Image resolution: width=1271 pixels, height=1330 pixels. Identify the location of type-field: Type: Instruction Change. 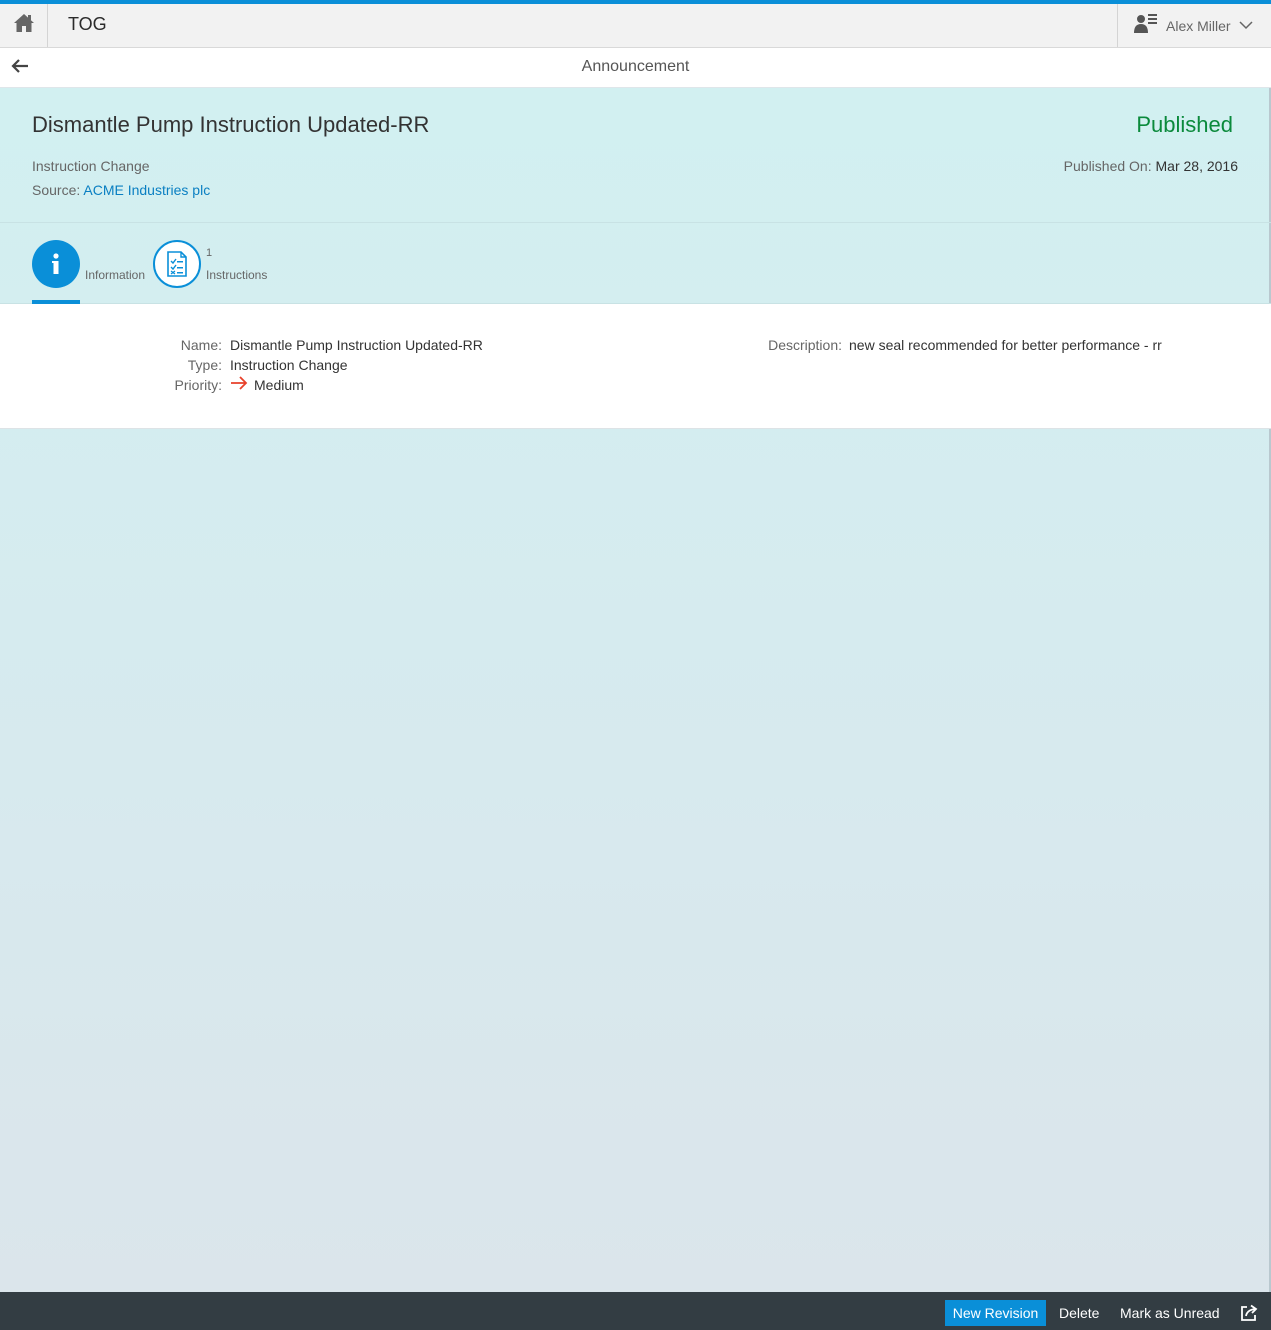
(254, 365).